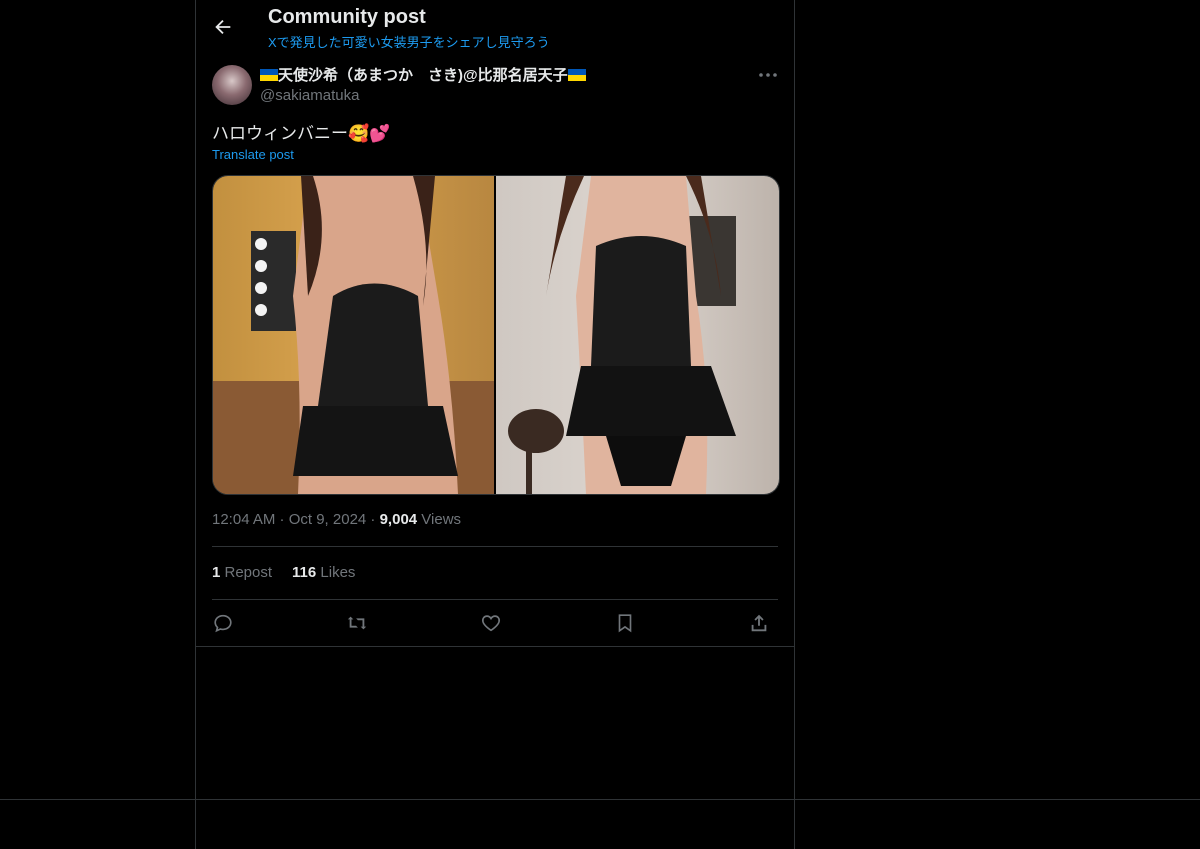 The image size is (1200, 849). I want to click on post-text: ハロウィンバニー🥰💕, so click(301, 133).